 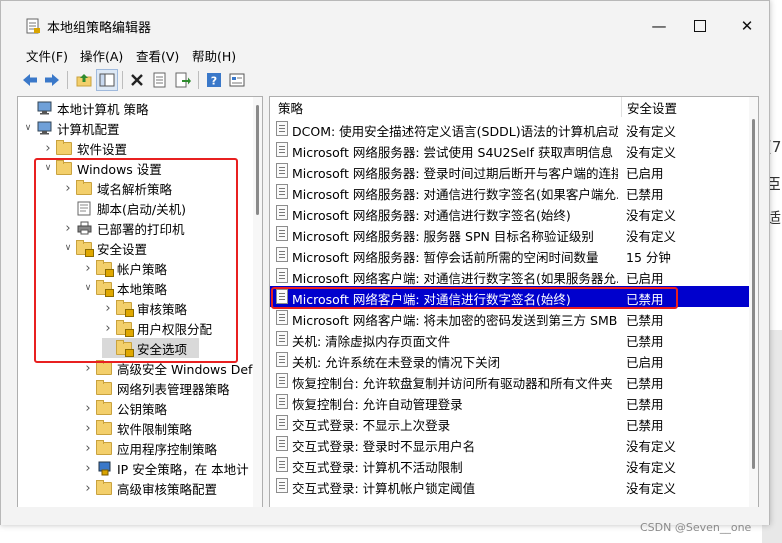 What do you see at coordinates (157, 55) in the screenshot?
I see `menu-view: 查看(V)` at bounding box center [157, 55].